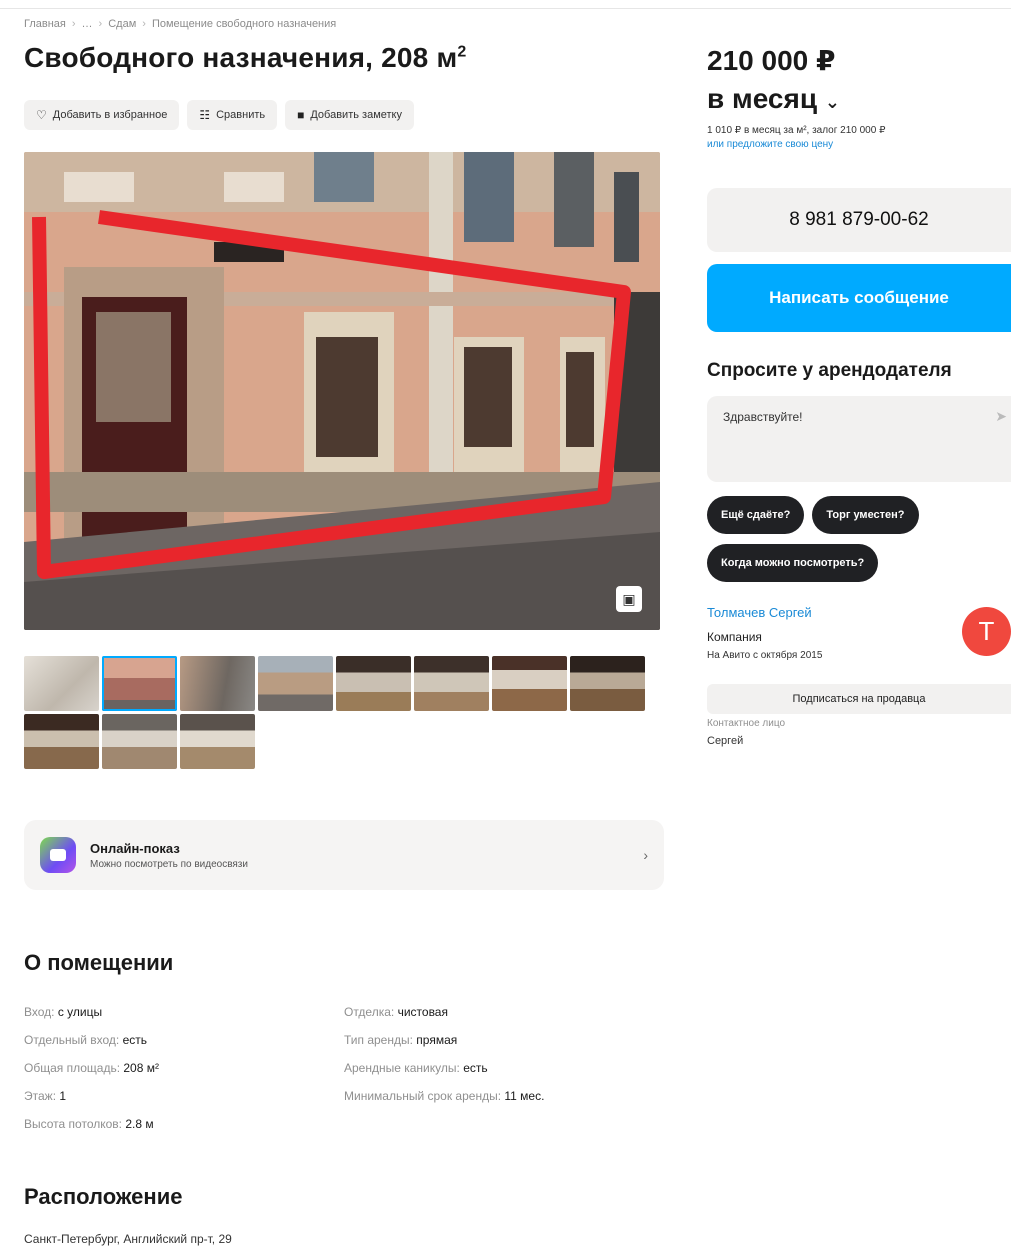 This screenshot has height=1250, width=1011. What do you see at coordinates (401, 1040) in the screenshot?
I see `param-item: Тип аренды: прямая` at bounding box center [401, 1040].